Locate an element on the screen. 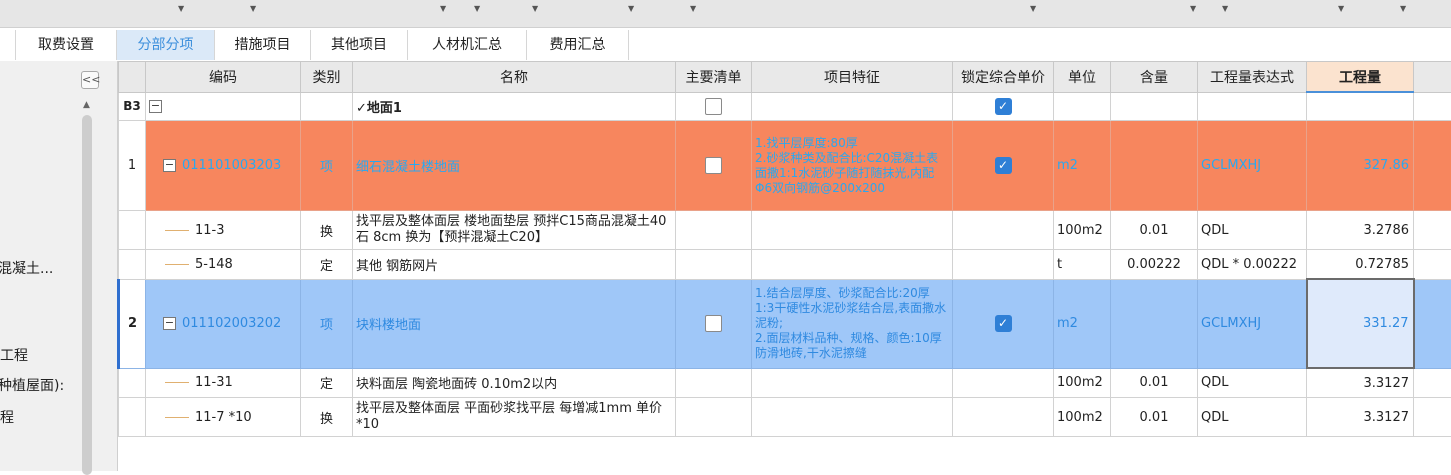  header-code: 编码 is located at coordinates (223, 77).